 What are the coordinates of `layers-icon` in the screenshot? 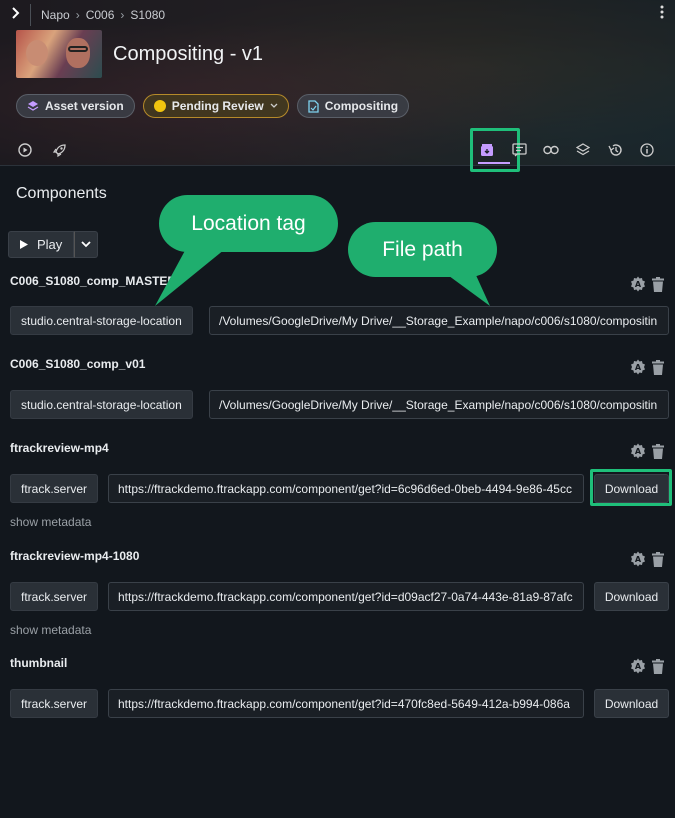 It's located at (33, 106).